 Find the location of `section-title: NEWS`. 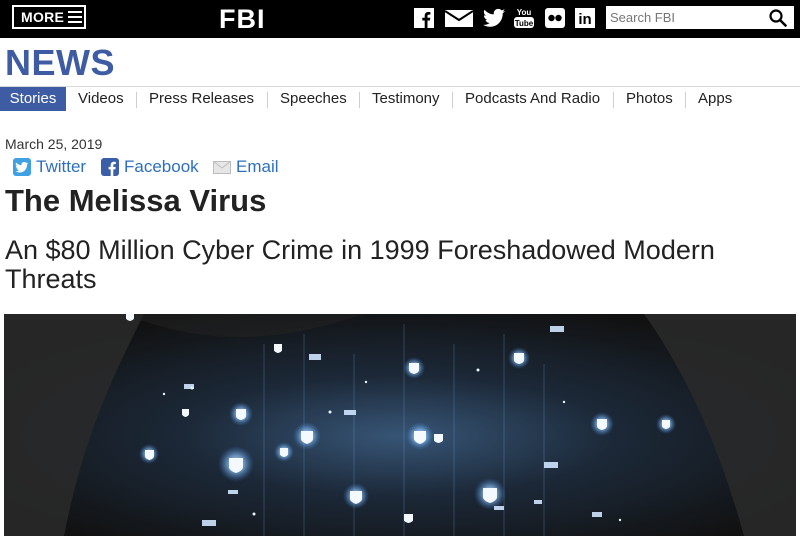

section-title: NEWS is located at coordinates (60, 63).